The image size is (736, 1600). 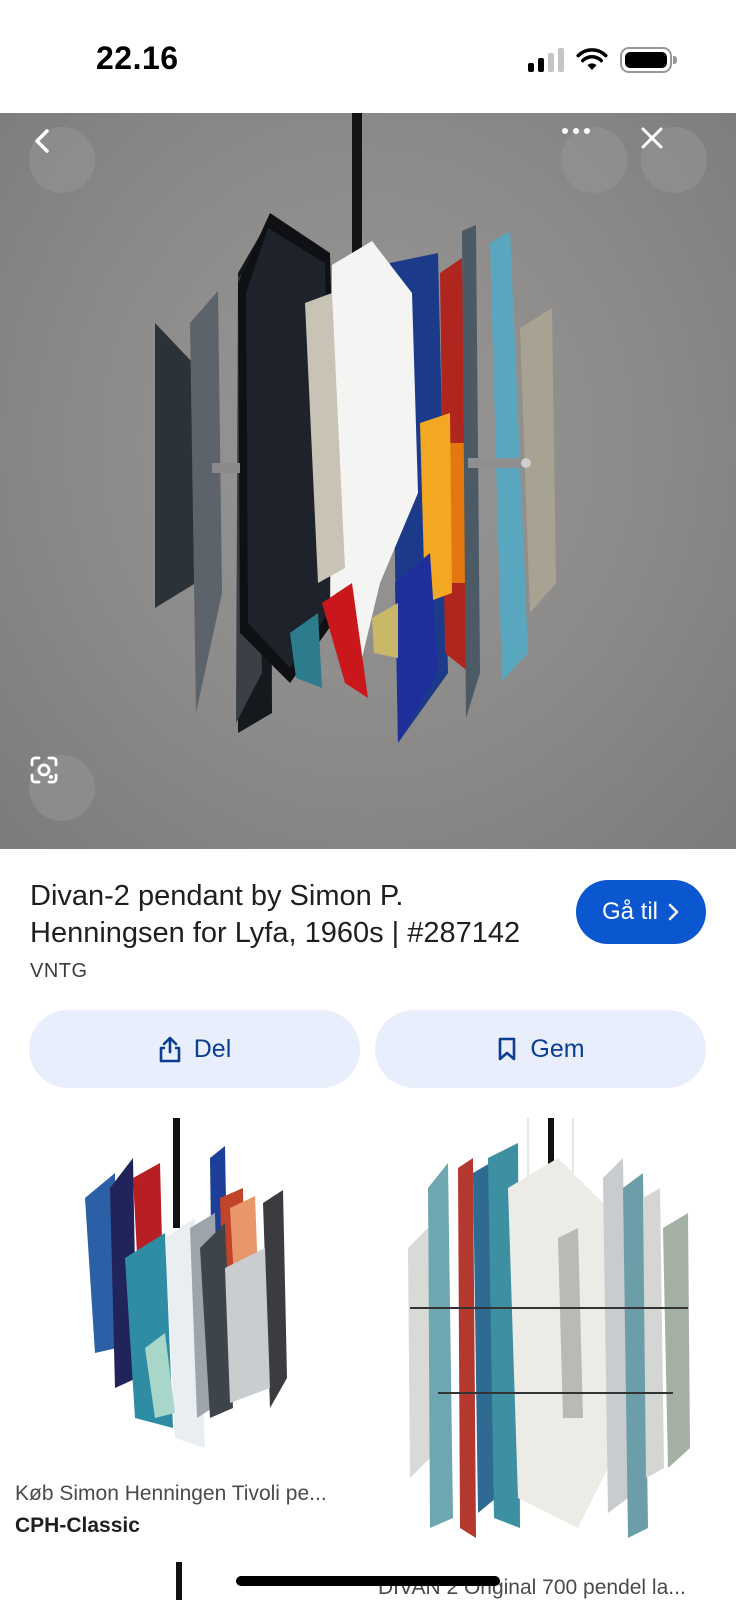 What do you see at coordinates (368, 56) in the screenshot?
I see `status-bar: 22.16` at bounding box center [368, 56].